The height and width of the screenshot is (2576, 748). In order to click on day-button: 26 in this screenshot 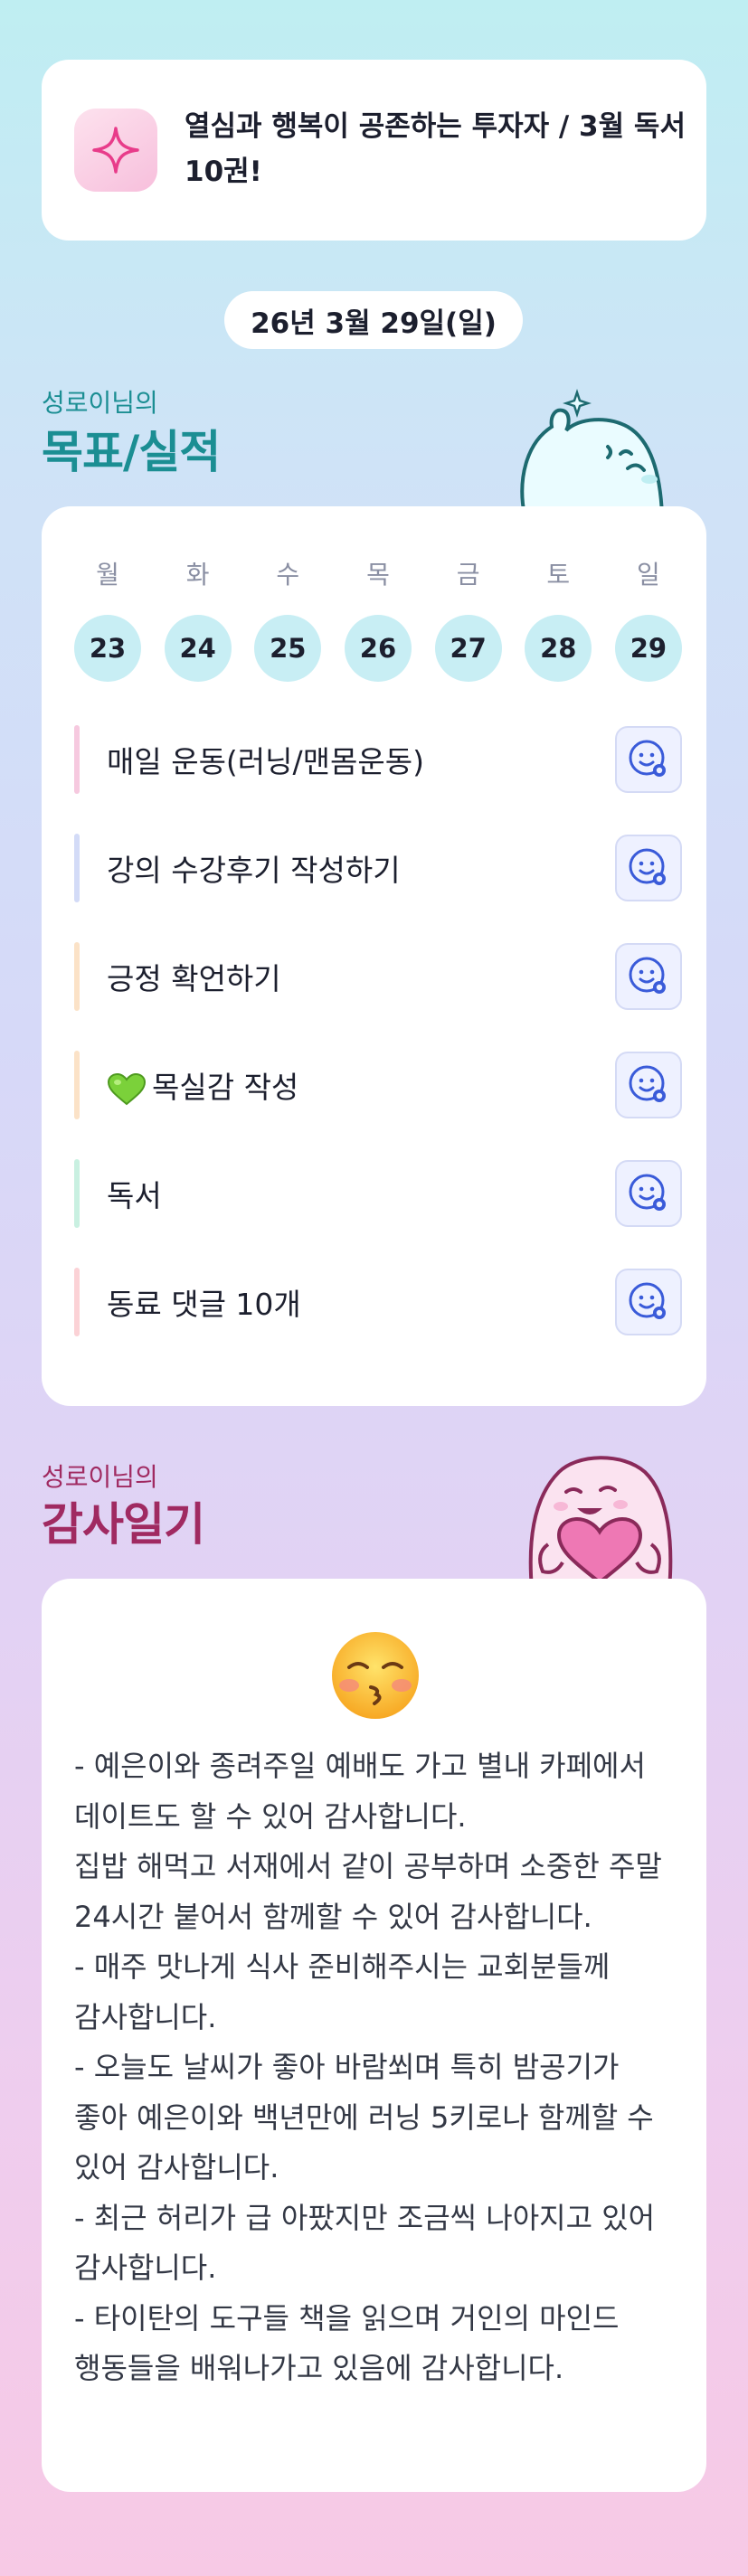, I will do `click(378, 648)`.